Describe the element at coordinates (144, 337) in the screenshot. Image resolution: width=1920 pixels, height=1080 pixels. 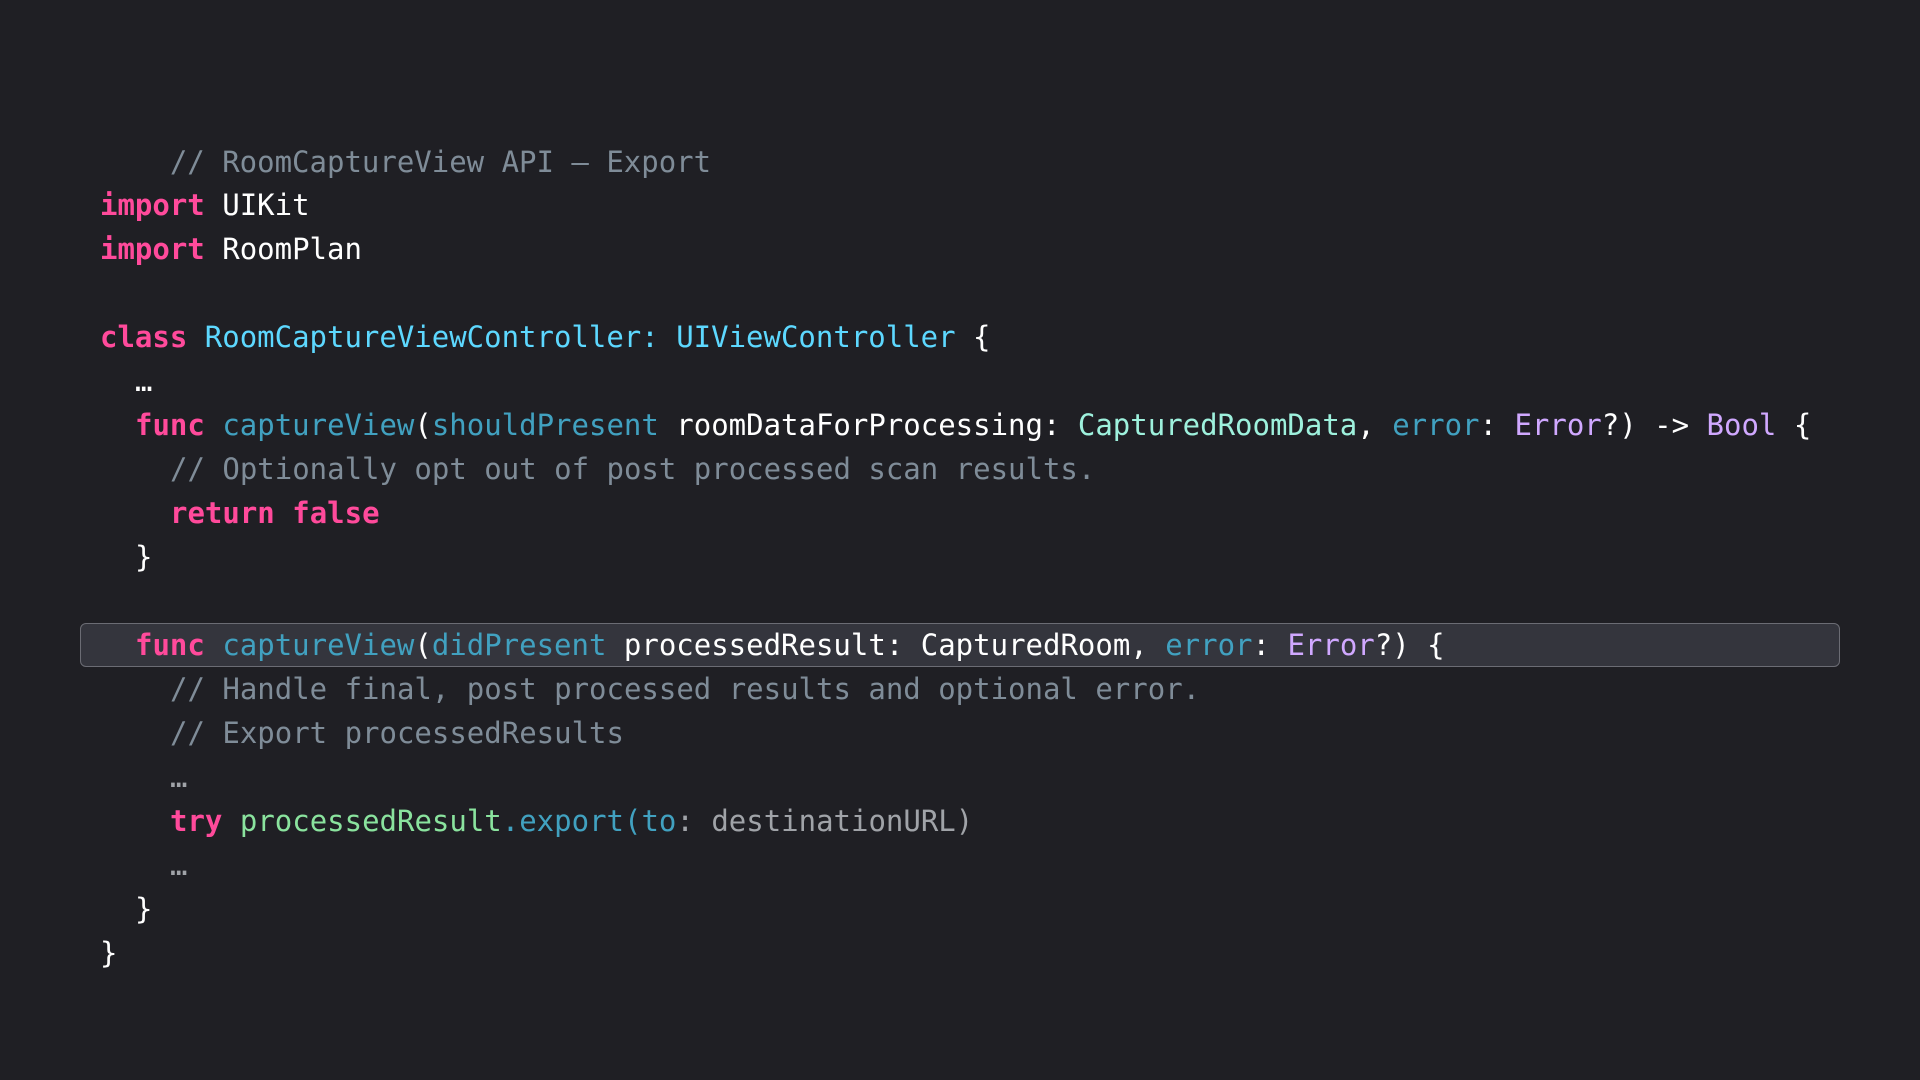
I see `class-keyword: class` at that location.